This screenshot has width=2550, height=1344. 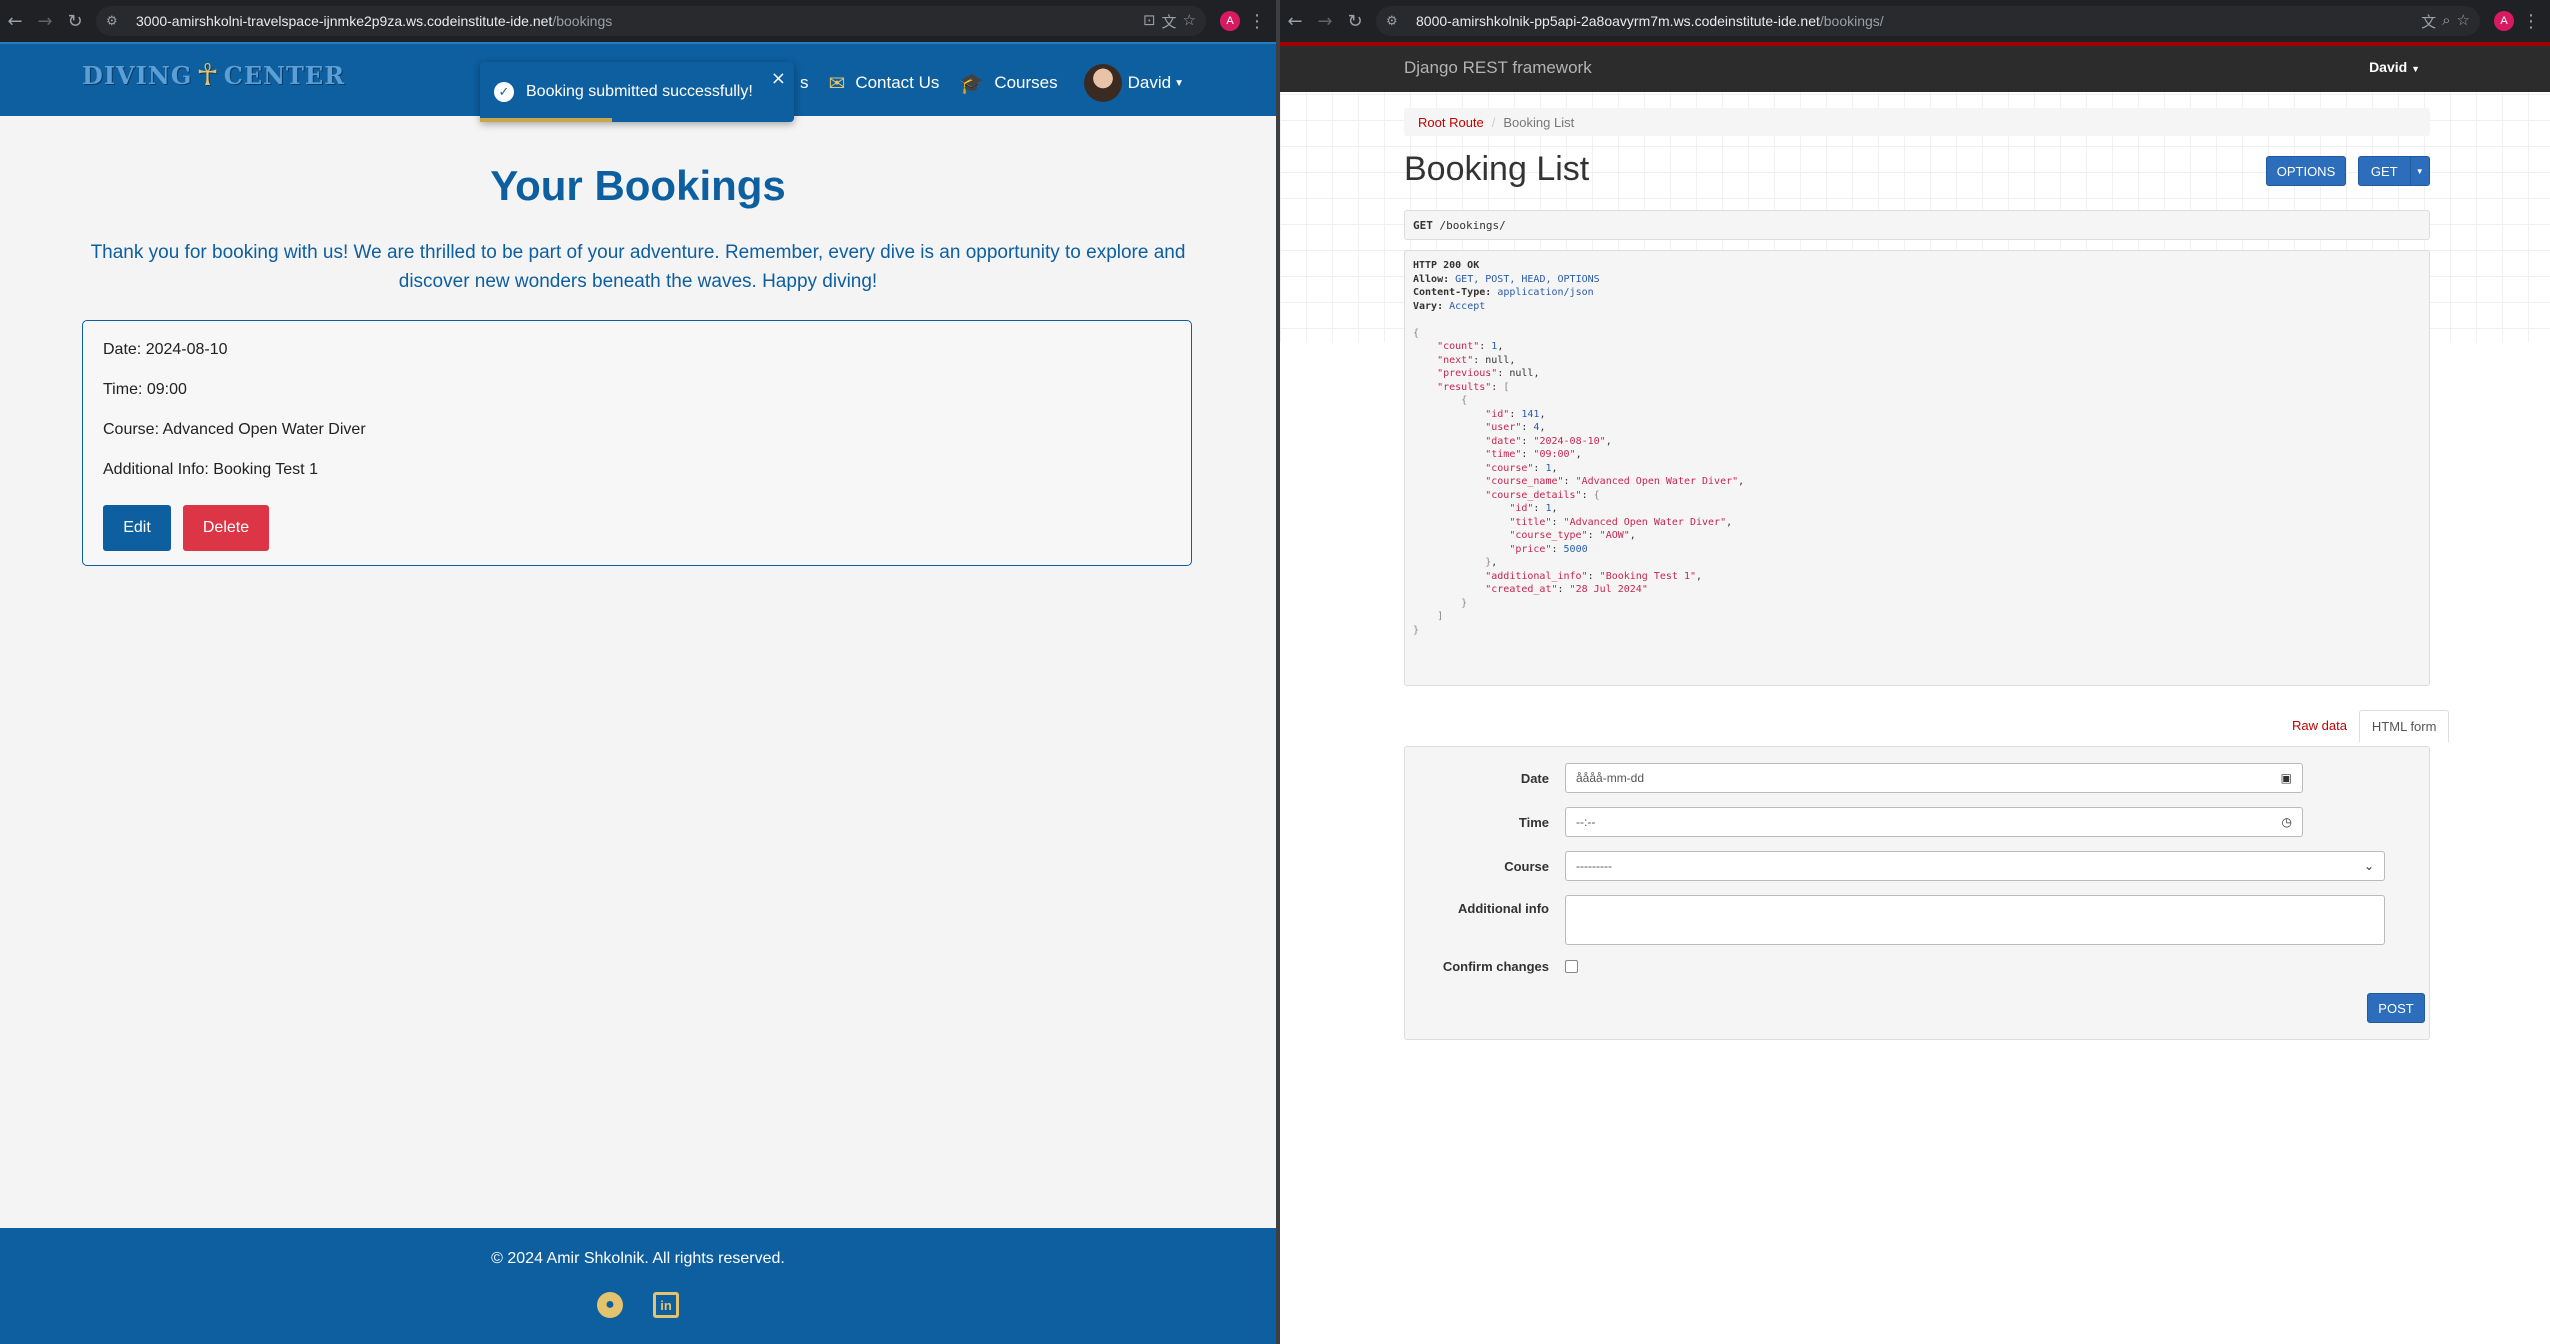 What do you see at coordinates (1526, 866) in the screenshot?
I see `course-label: Course` at bounding box center [1526, 866].